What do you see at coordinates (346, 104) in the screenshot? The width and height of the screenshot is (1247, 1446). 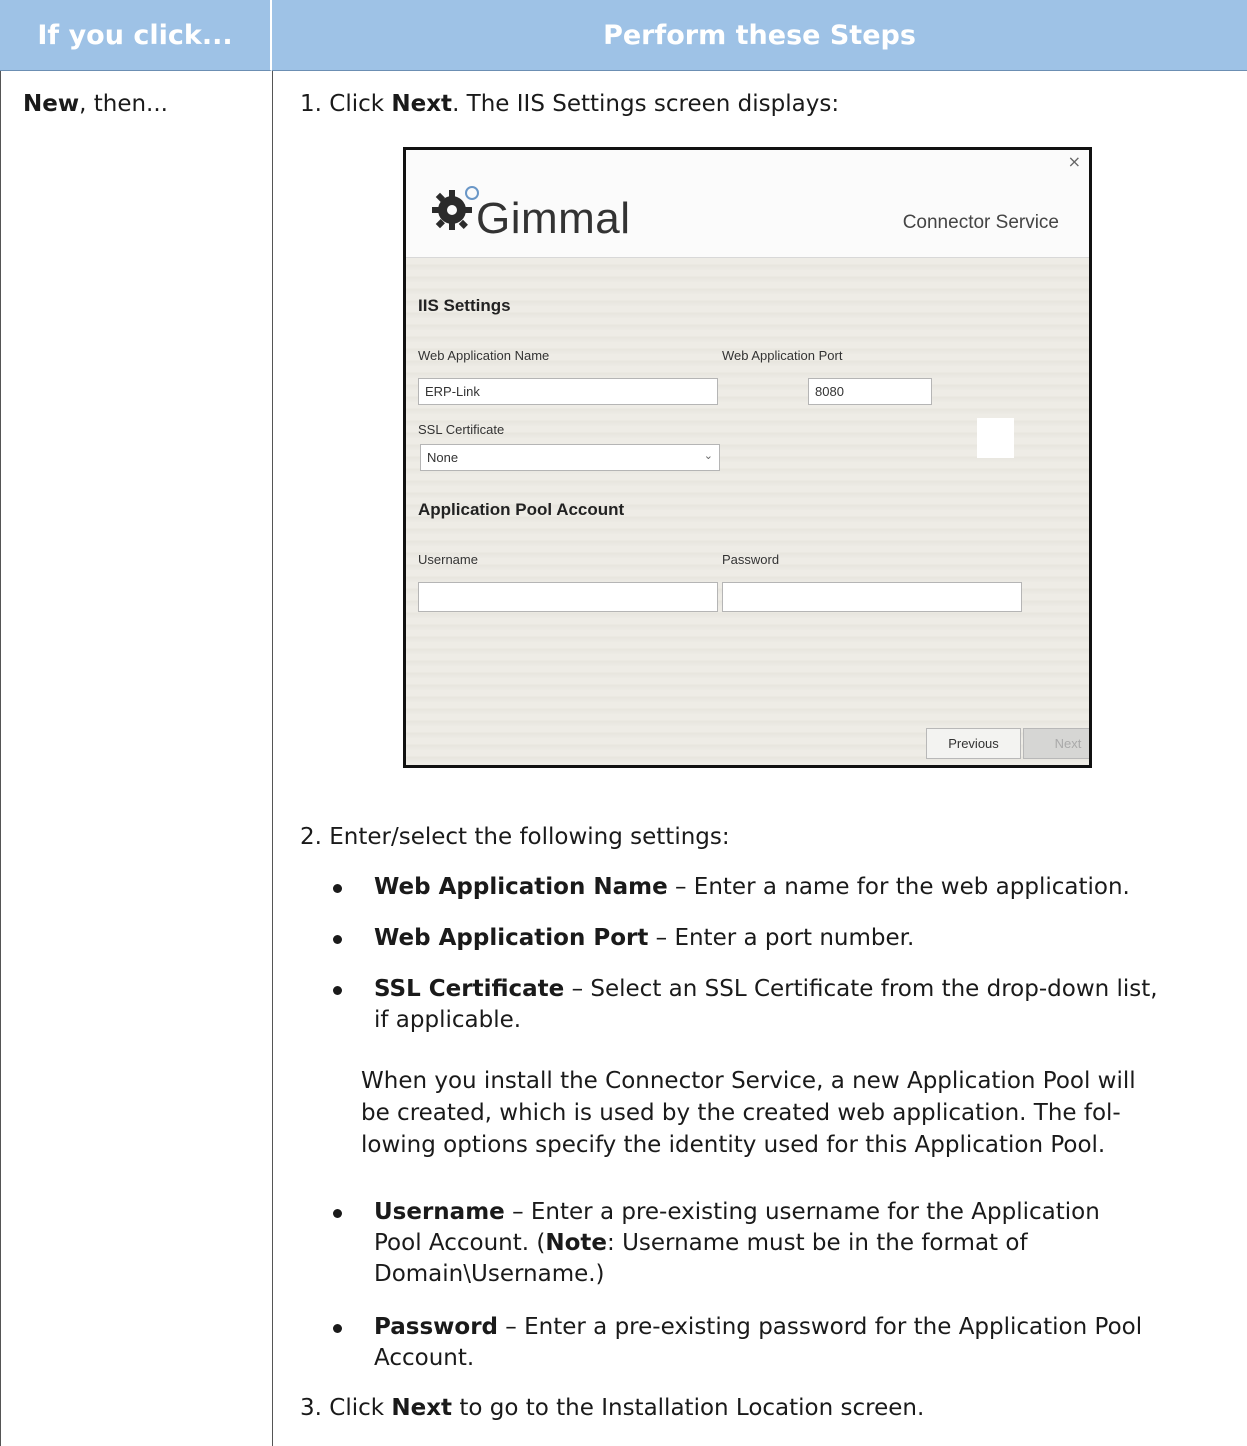 I see `step-1-prefix: 1. Click` at bounding box center [346, 104].